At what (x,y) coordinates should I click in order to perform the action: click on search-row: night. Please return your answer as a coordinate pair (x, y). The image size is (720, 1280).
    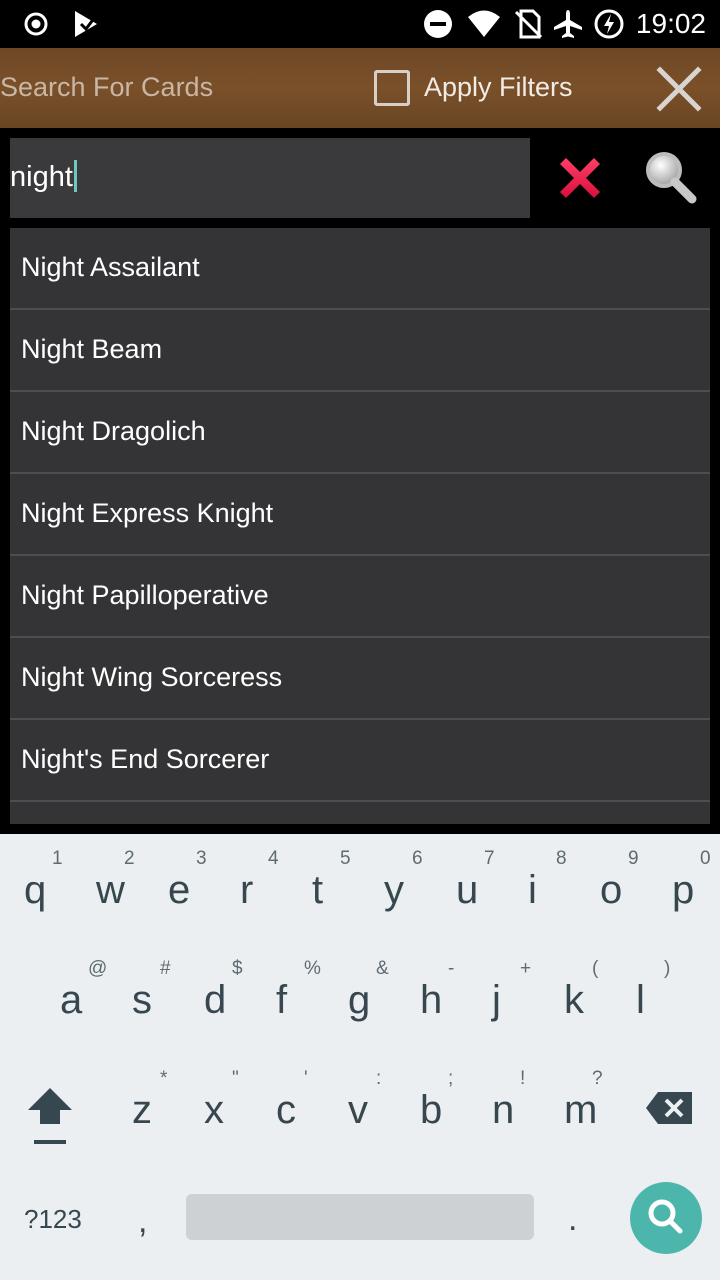
    Looking at the image, I should click on (360, 178).